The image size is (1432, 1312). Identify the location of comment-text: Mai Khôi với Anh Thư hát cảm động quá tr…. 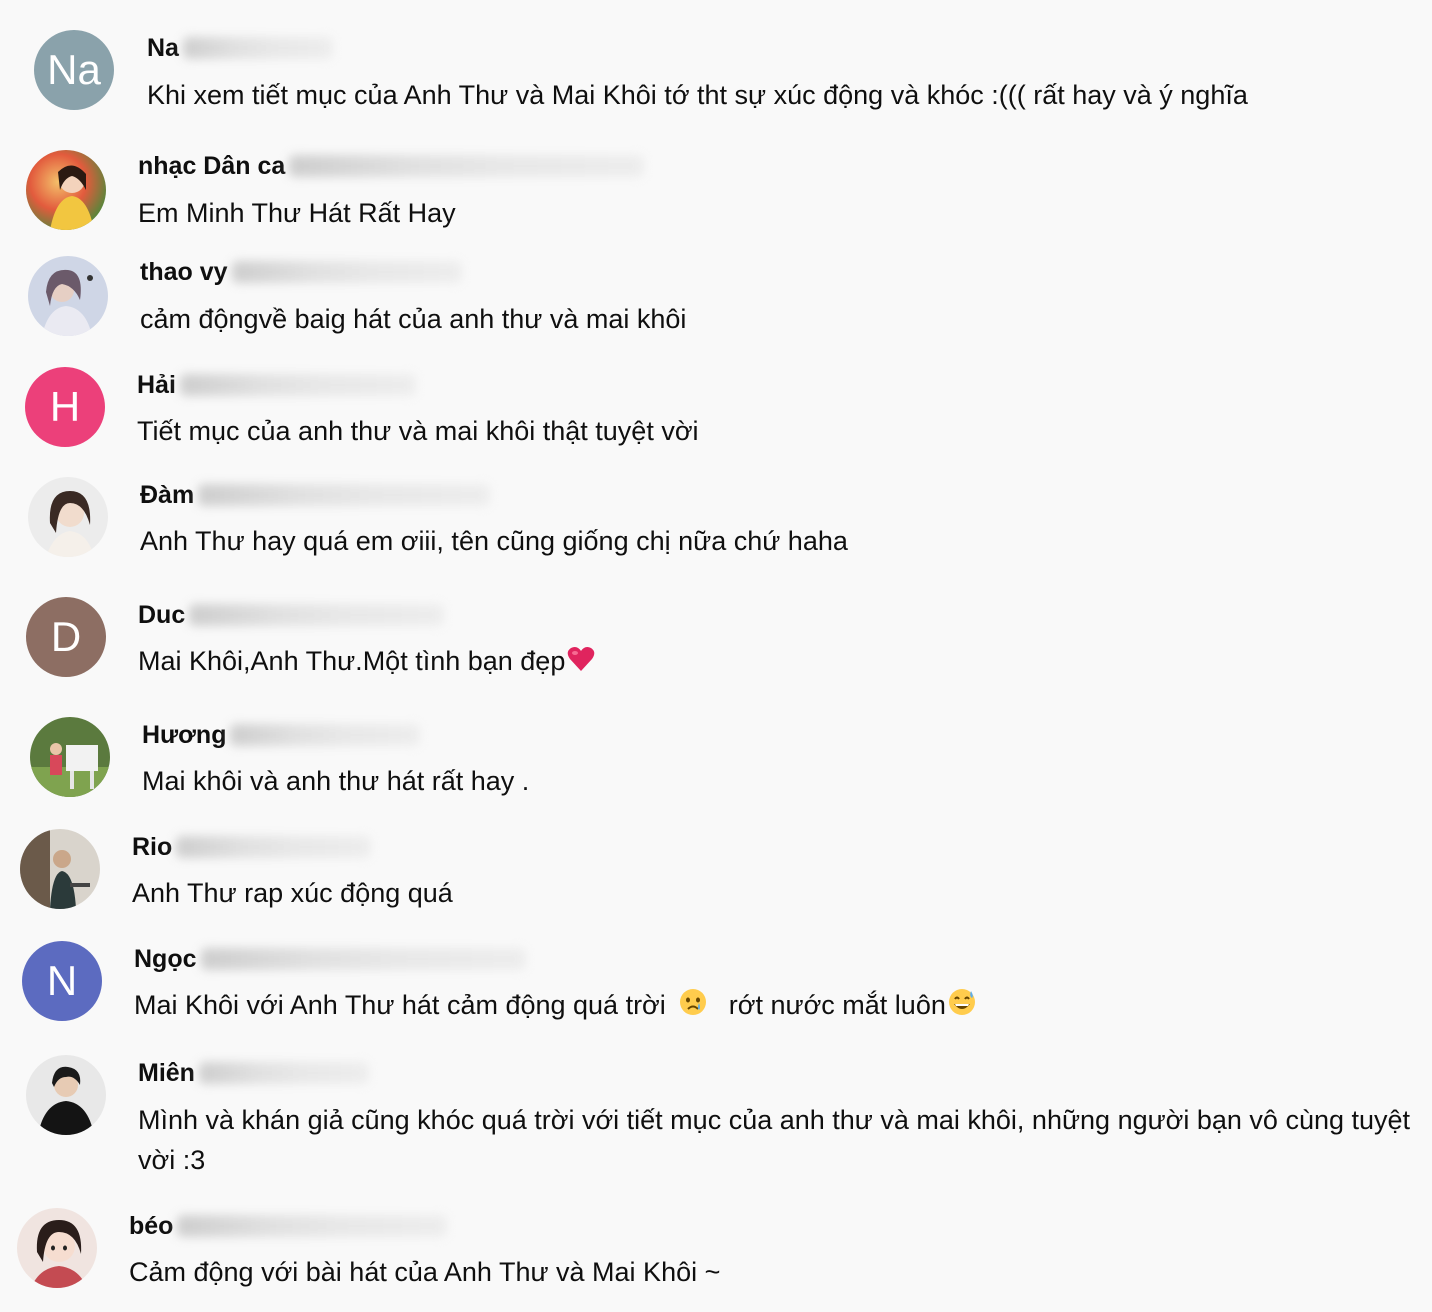
(400, 1005).